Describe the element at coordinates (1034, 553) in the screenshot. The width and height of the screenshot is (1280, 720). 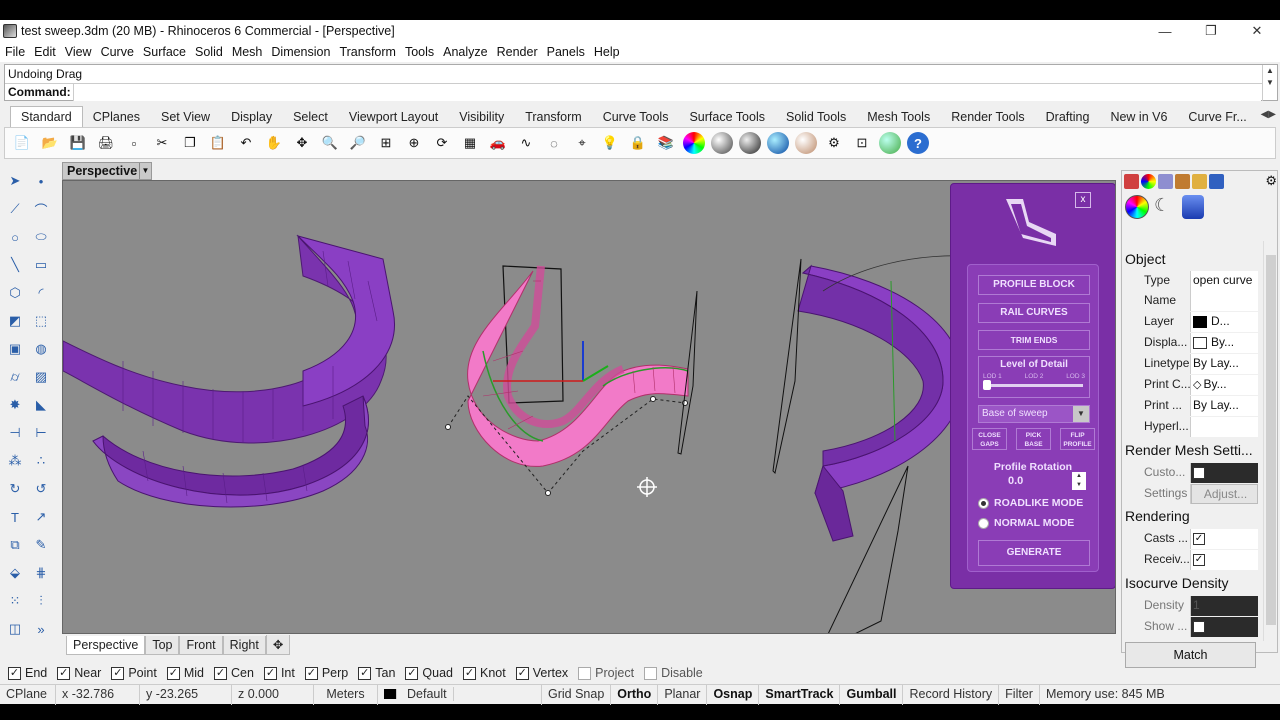
I see `generate-button: GENERATE` at that location.